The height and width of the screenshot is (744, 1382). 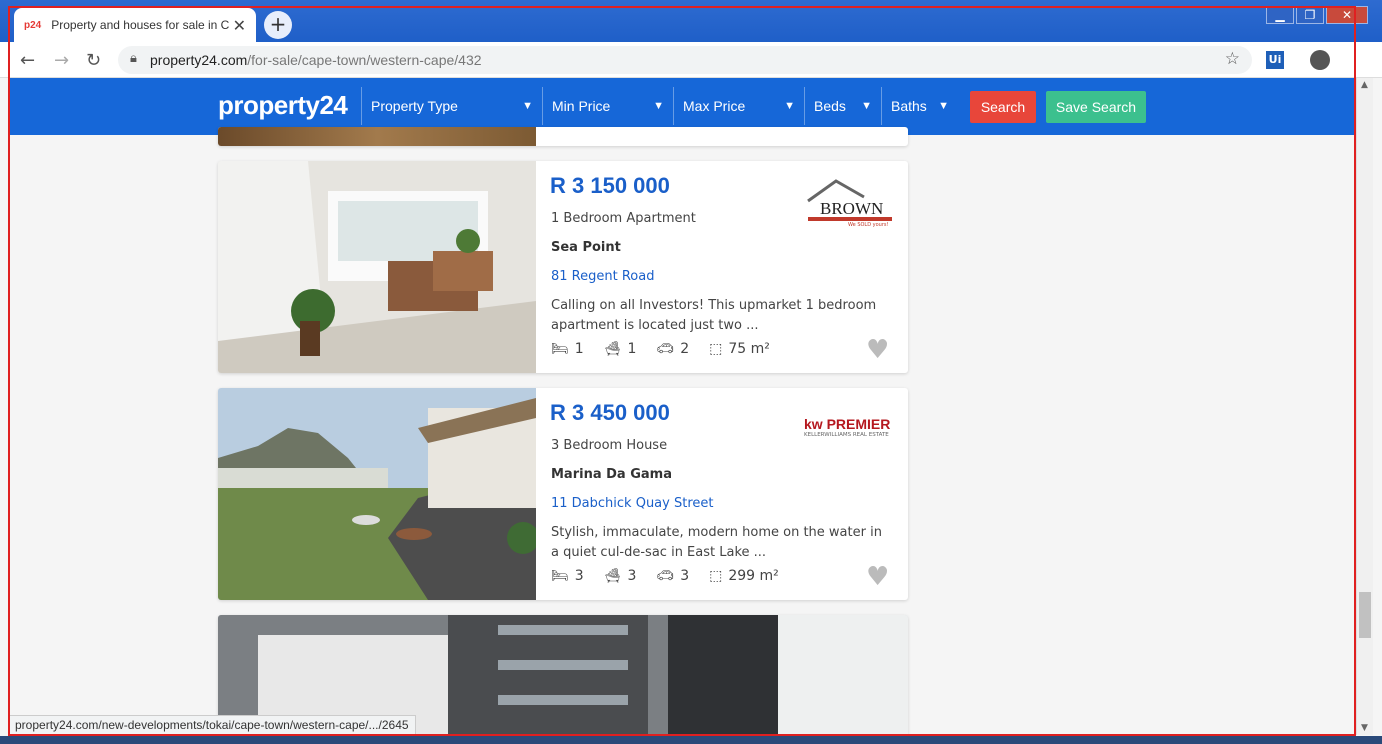 What do you see at coordinates (623, 218) in the screenshot?
I see `listing-type: 1 Bedroom Apartment` at bounding box center [623, 218].